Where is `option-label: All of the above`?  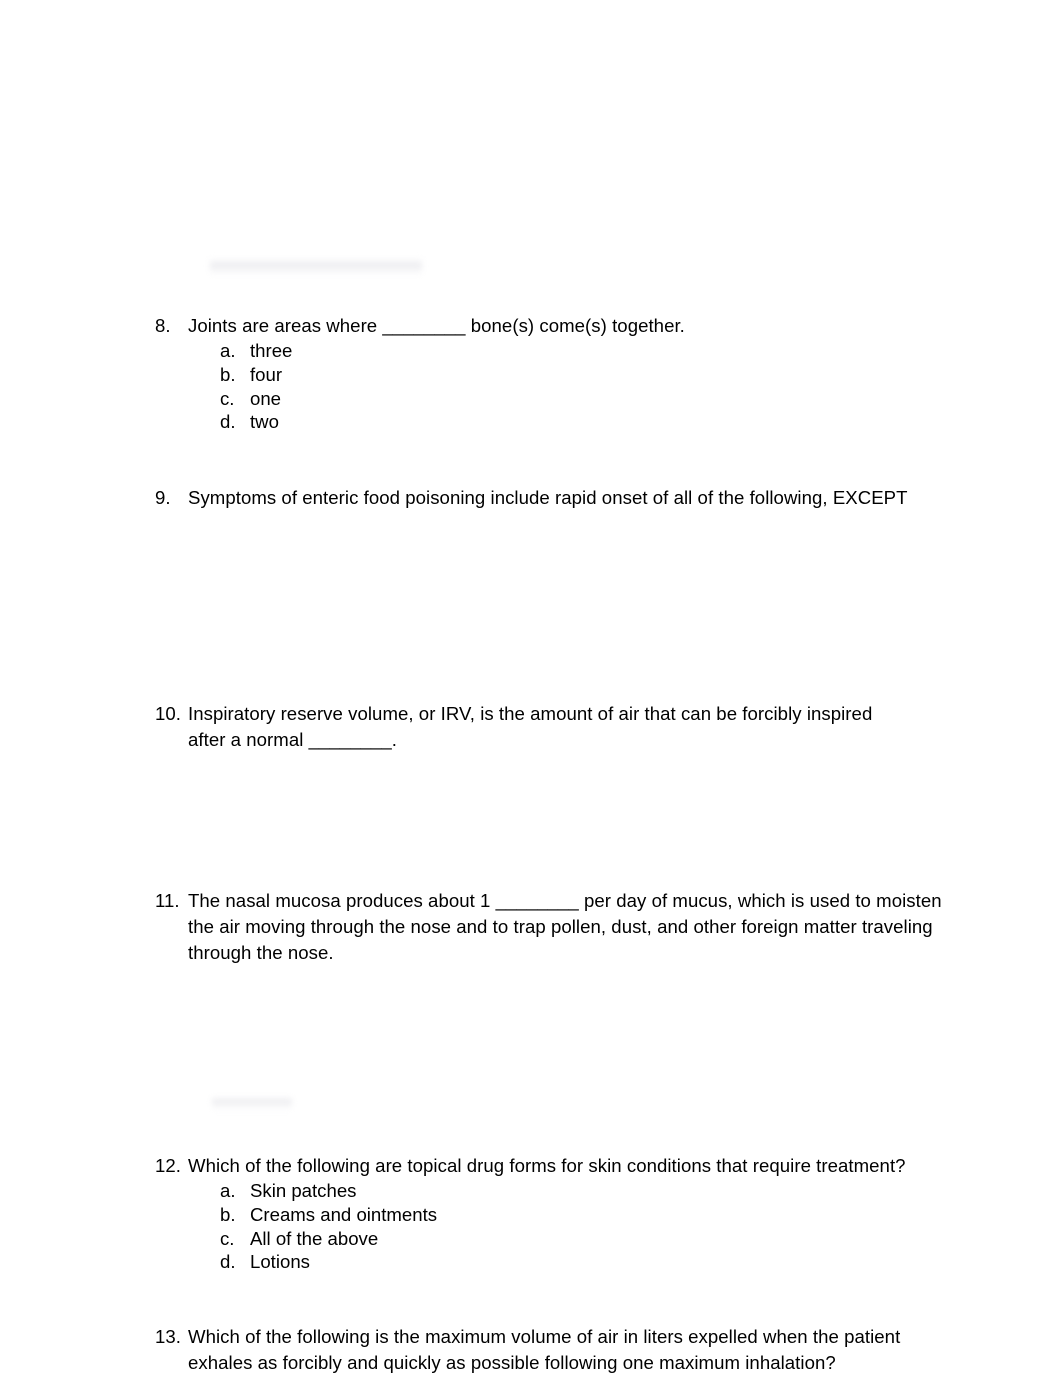 option-label: All of the above is located at coordinates (314, 1238).